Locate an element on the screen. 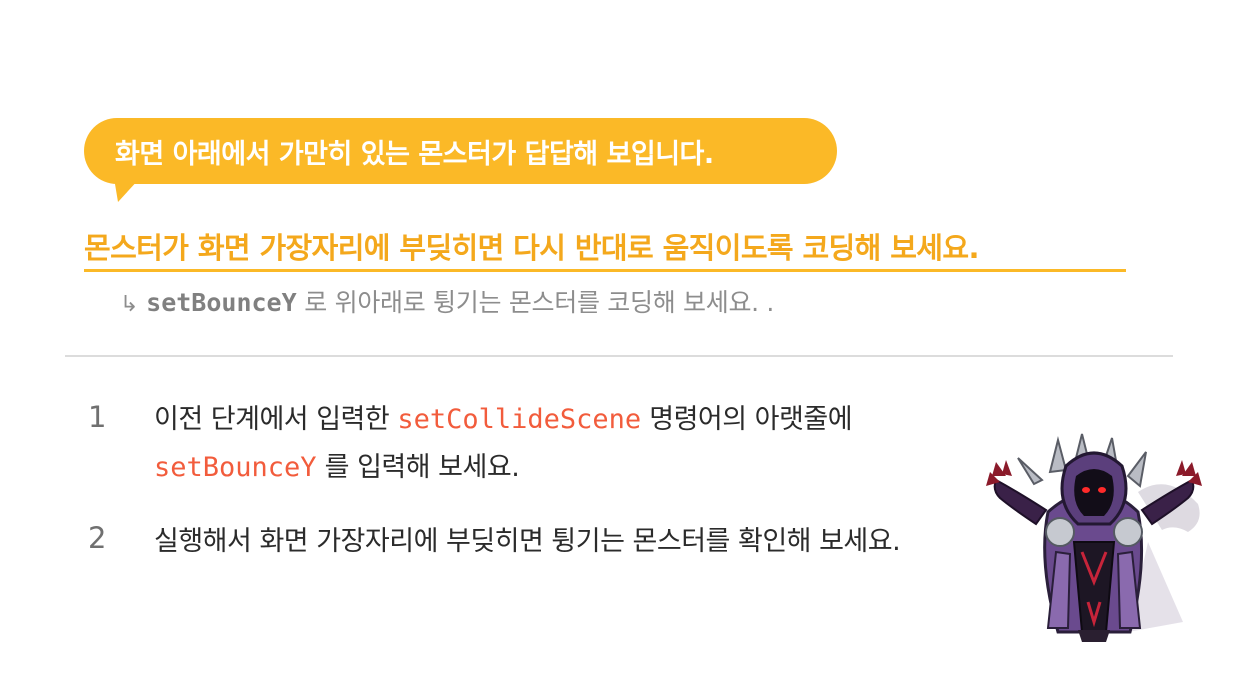 Image resolution: width=1236 pixels, height=695 pixels. hint-line: ↳ setBounceY 로 위아래로 튕기는 몬스터를 코딩해 보세요. . is located at coordinates (447, 303).